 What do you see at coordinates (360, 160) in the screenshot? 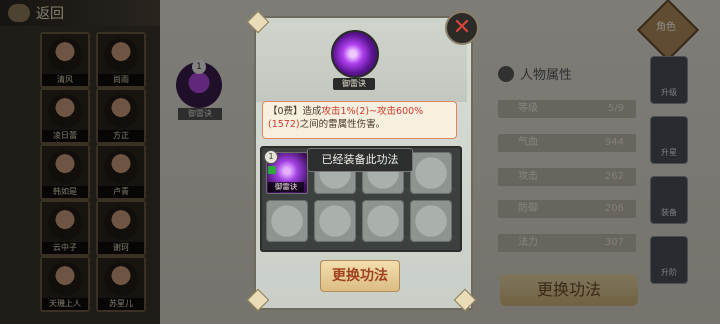
I see `equipped-tooltip: 已经装备此功法` at bounding box center [360, 160].